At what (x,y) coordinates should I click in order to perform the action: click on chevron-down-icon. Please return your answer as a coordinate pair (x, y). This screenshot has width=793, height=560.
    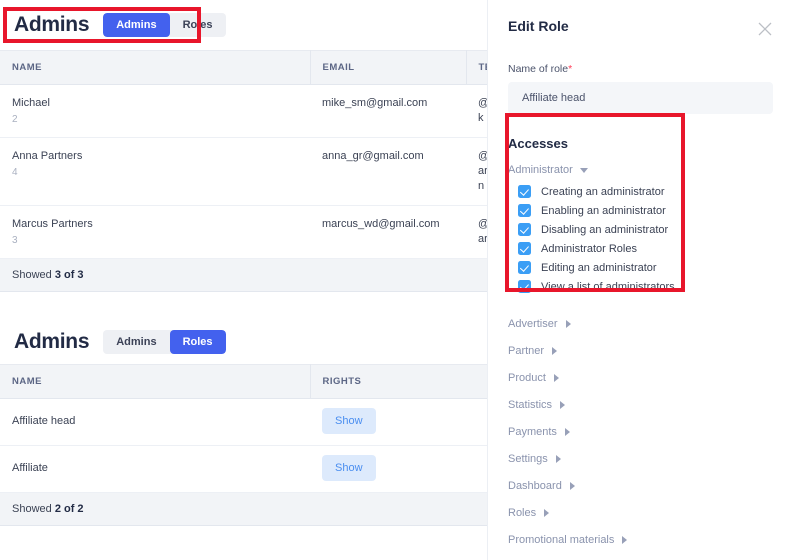
    Looking at the image, I should click on (583, 170).